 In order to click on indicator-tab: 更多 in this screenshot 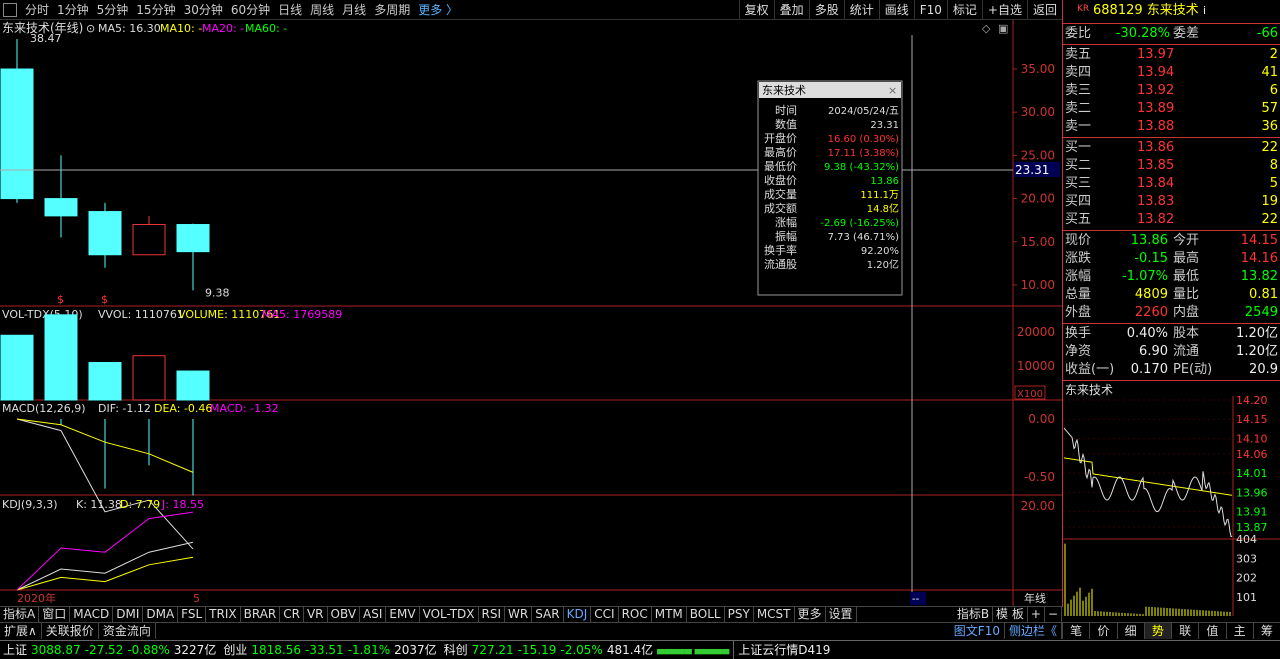, I will do `click(810, 614)`.